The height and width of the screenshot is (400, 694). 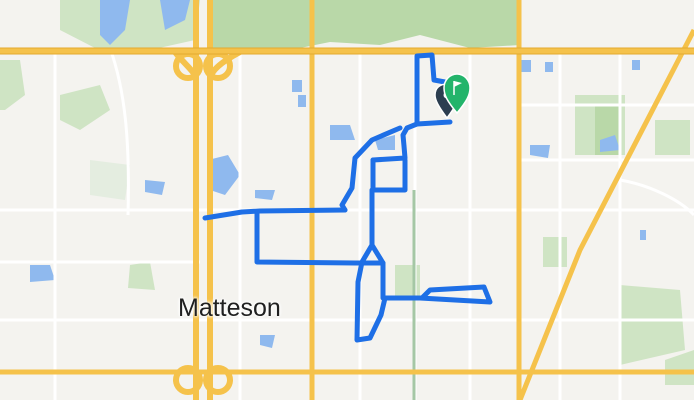 I want to click on town-label: Matteson, so click(x=229, y=308).